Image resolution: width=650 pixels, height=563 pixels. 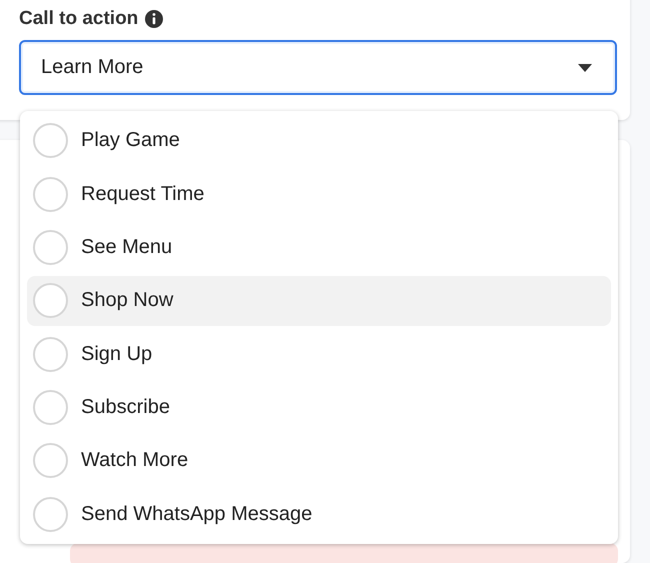 I want to click on field-label: Call to action, so click(x=78, y=19).